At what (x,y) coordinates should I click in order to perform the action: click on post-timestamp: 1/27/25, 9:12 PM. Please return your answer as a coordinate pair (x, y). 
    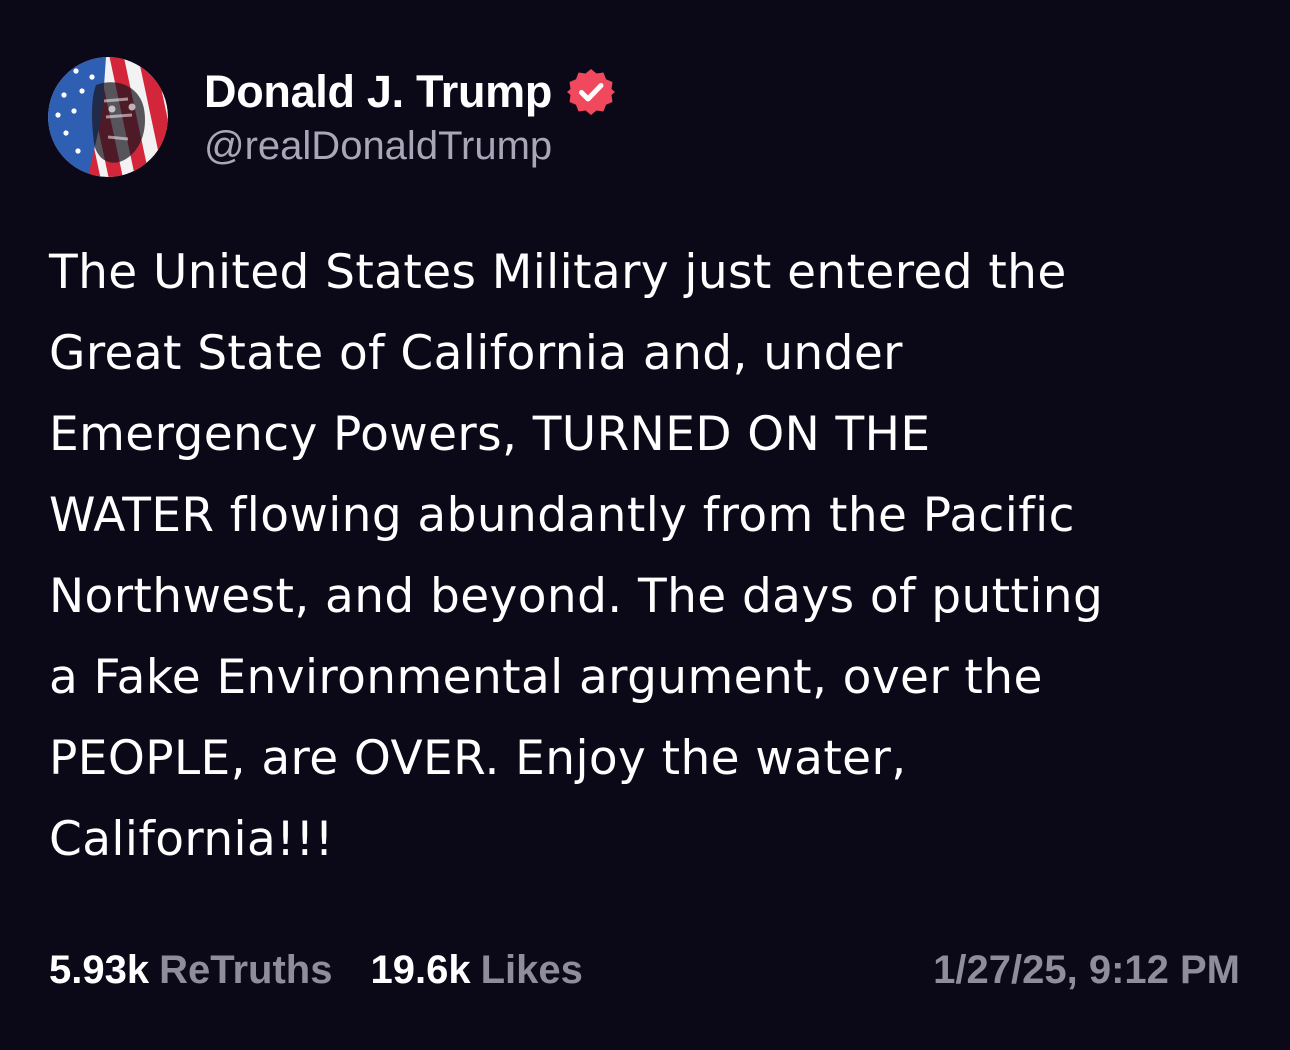
    Looking at the image, I should click on (1086, 969).